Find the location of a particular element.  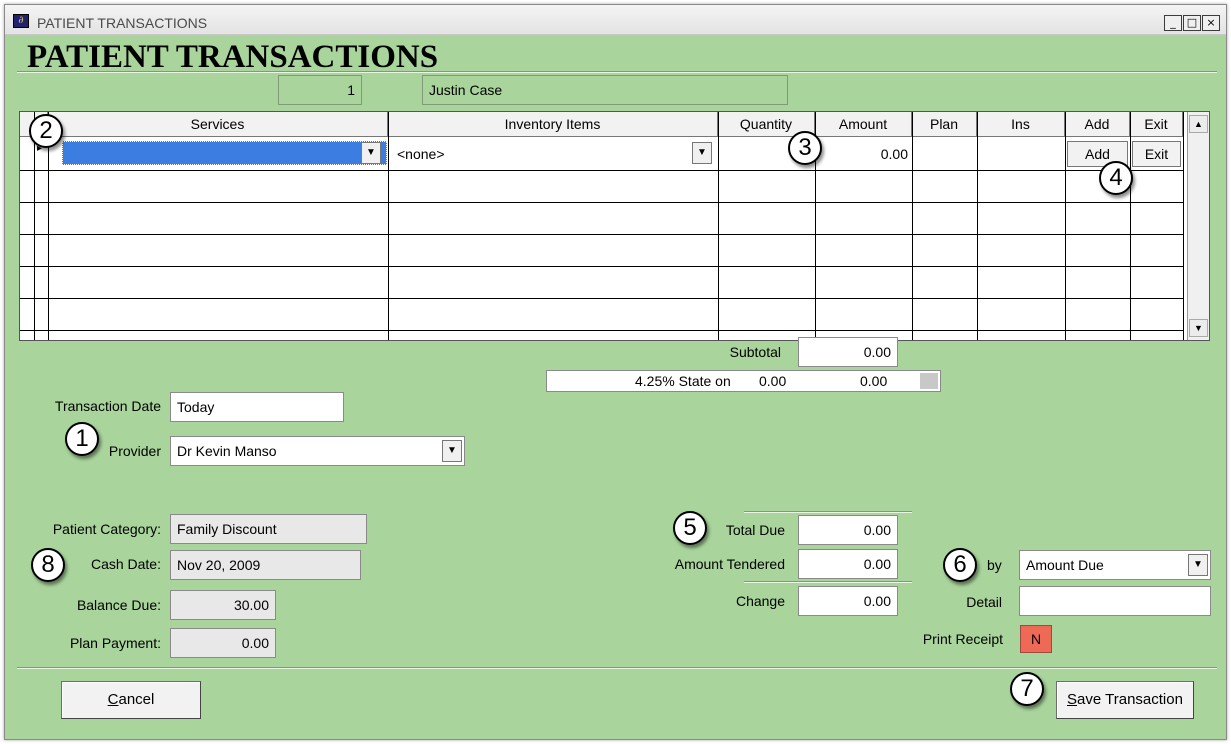

tax-indicator is located at coordinates (929, 381).